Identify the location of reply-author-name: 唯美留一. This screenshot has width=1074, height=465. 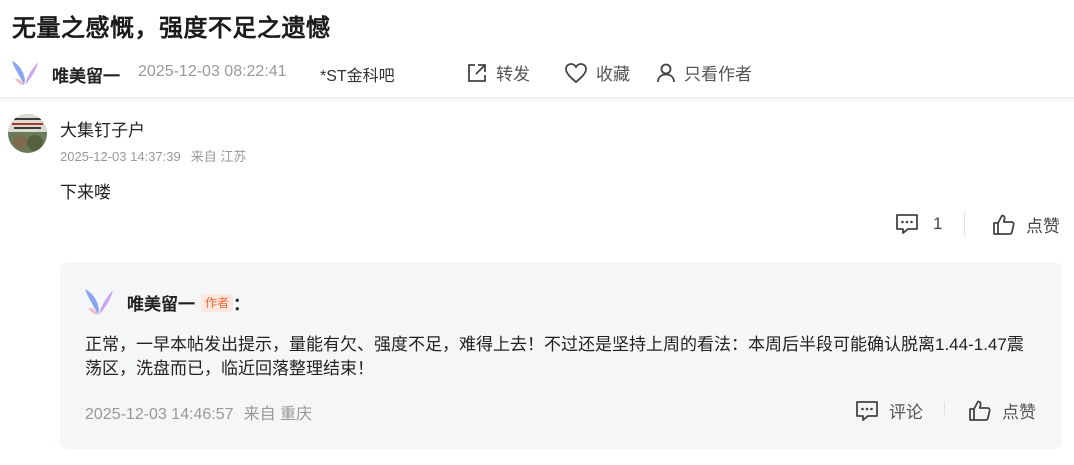
(161, 302).